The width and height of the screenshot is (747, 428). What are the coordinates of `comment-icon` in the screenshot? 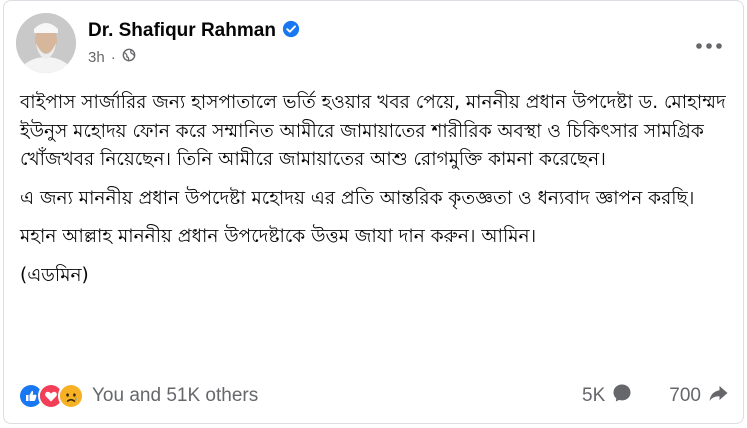 It's located at (622, 396).